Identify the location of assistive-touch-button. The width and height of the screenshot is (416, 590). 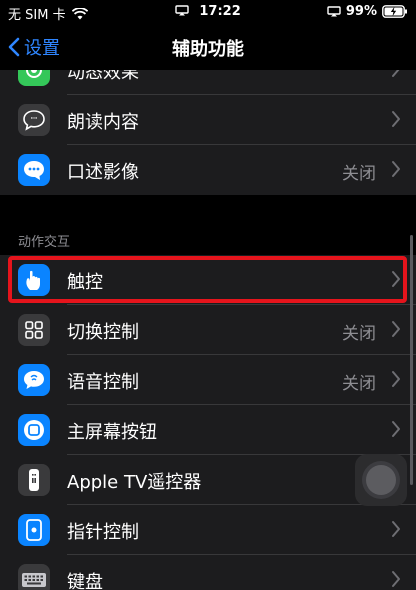
(381, 480).